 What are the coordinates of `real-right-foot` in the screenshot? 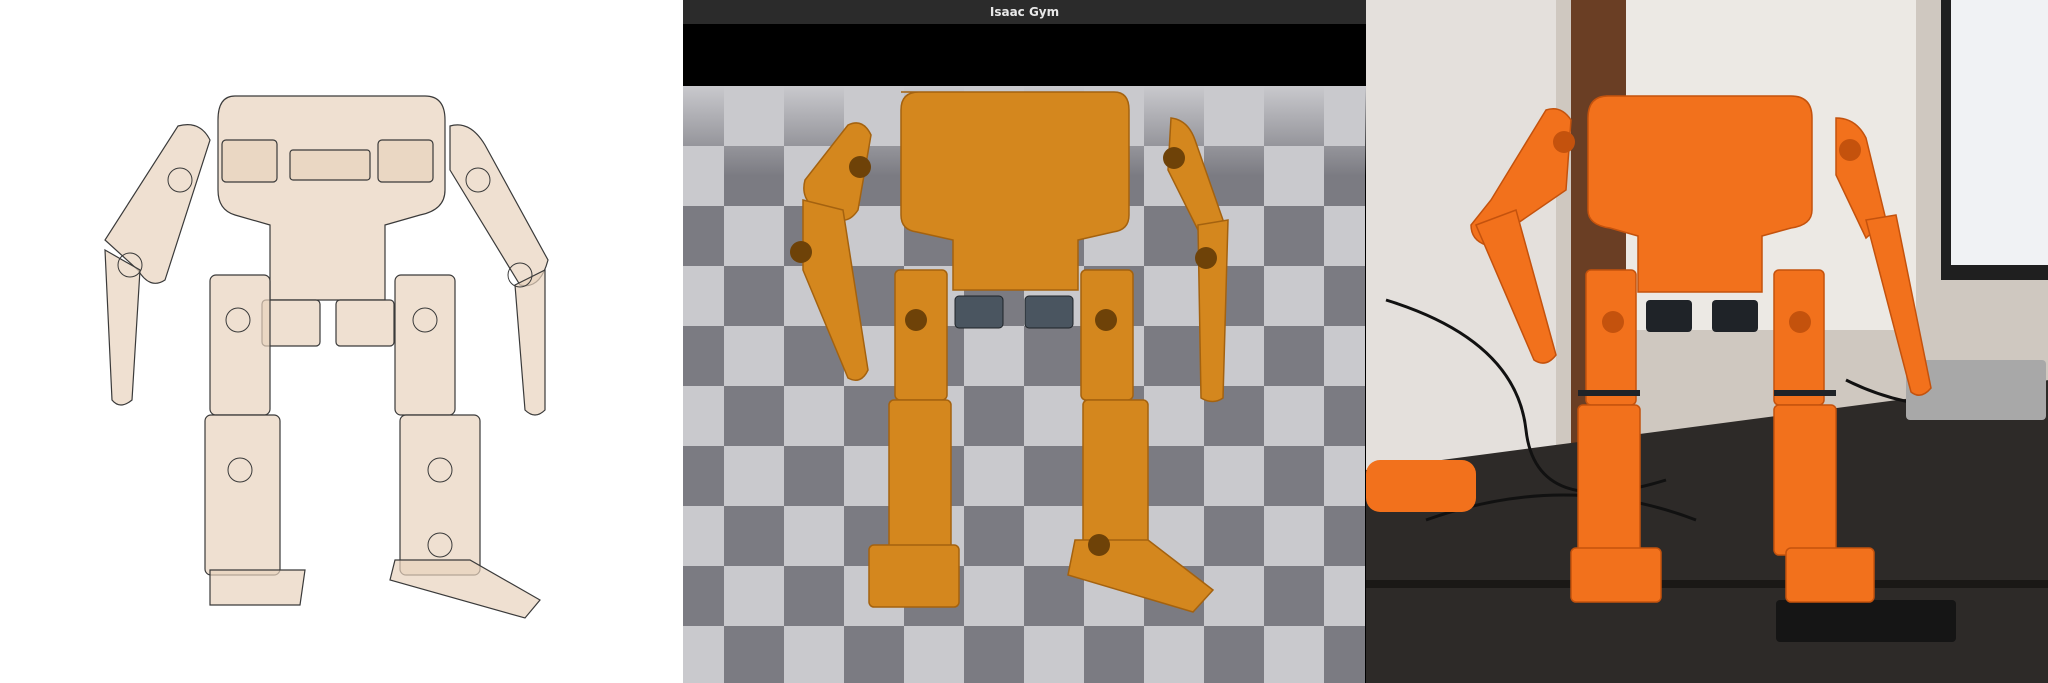 It's located at (1830, 575).